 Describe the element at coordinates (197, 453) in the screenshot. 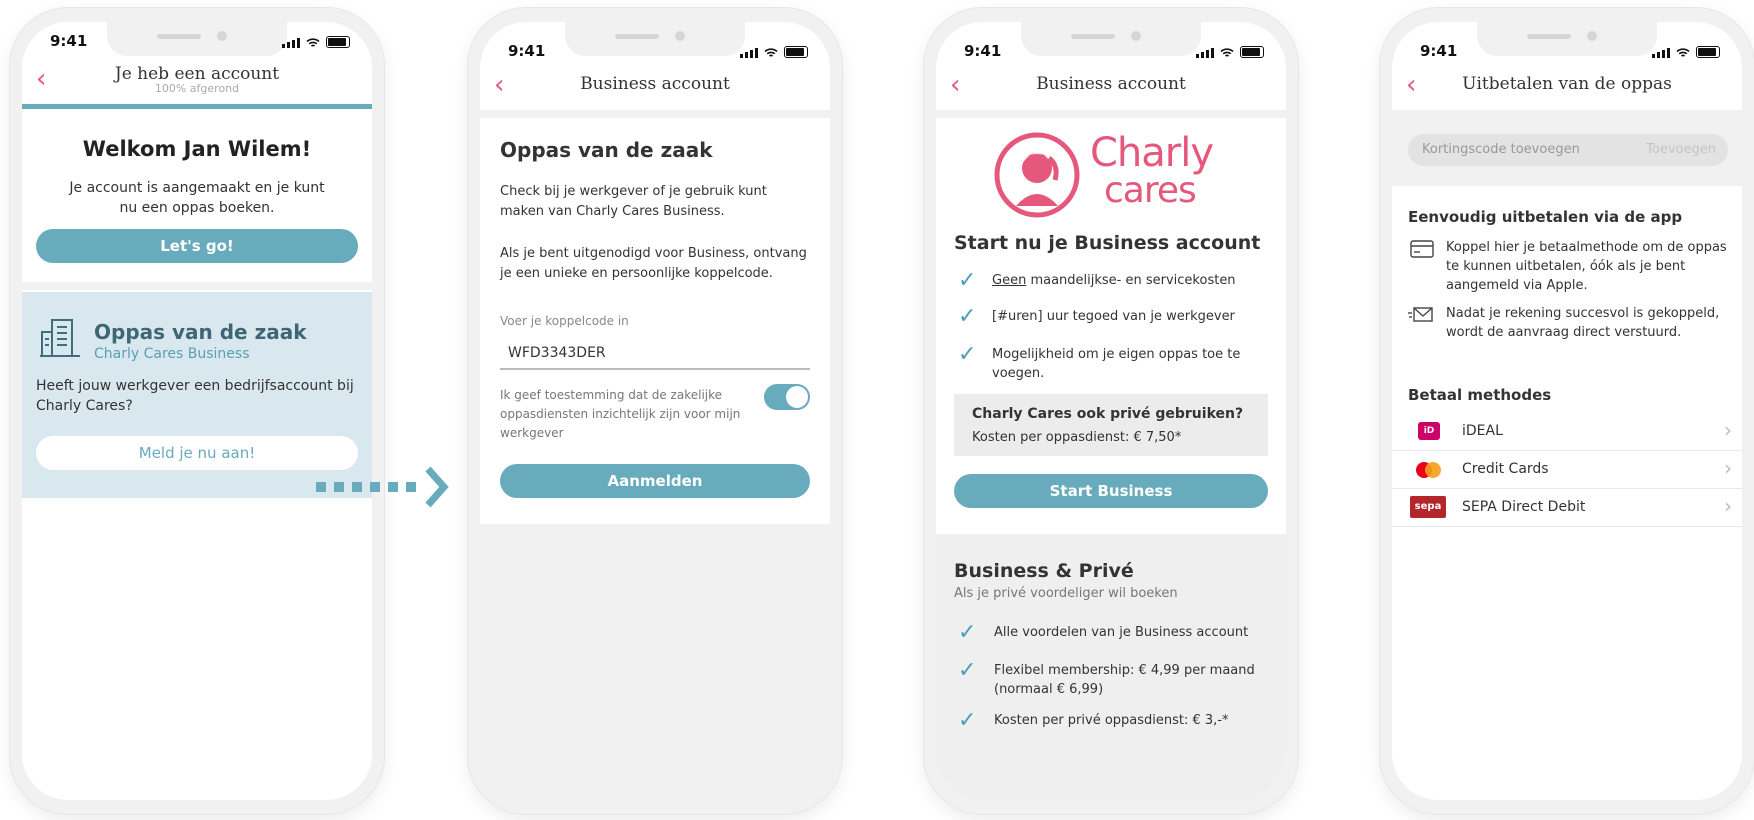

I see `signup-button: Meld je nu aan!` at that location.